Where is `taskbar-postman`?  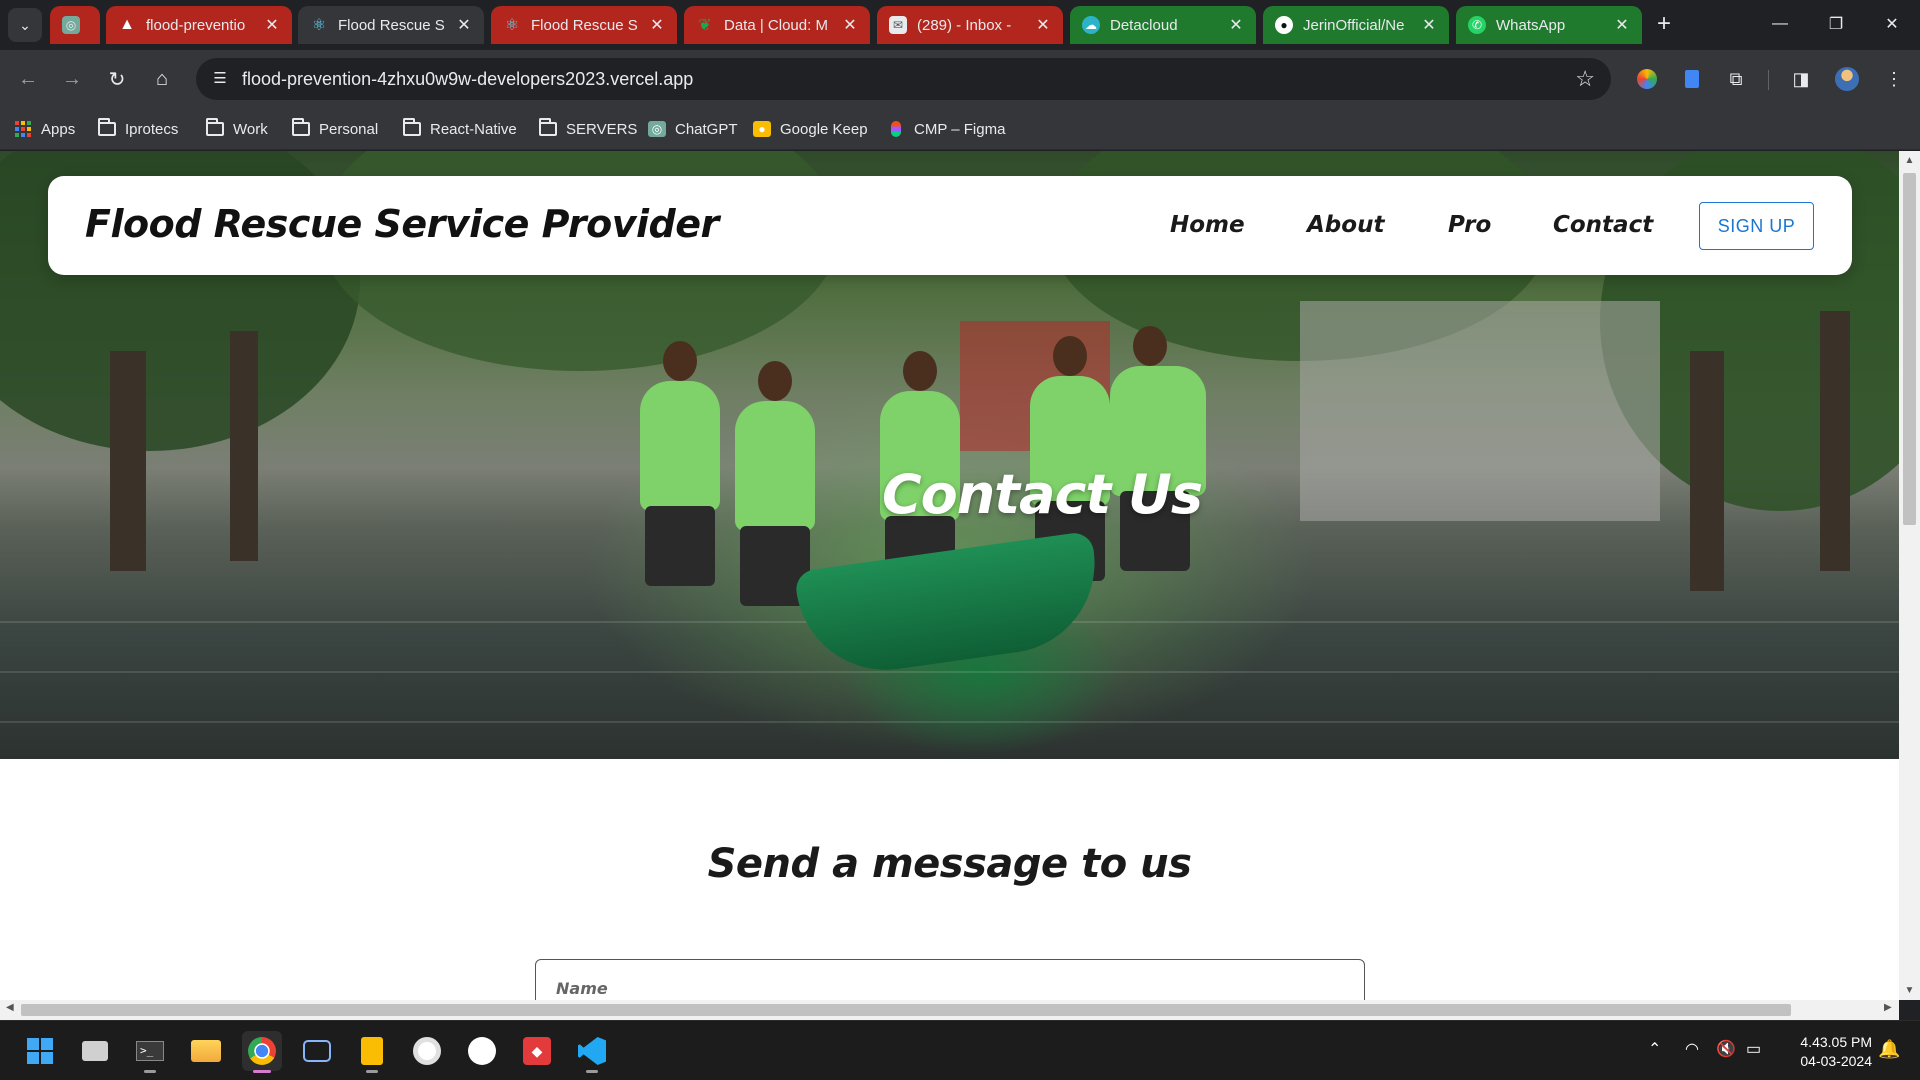 taskbar-postman is located at coordinates (427, 1051).